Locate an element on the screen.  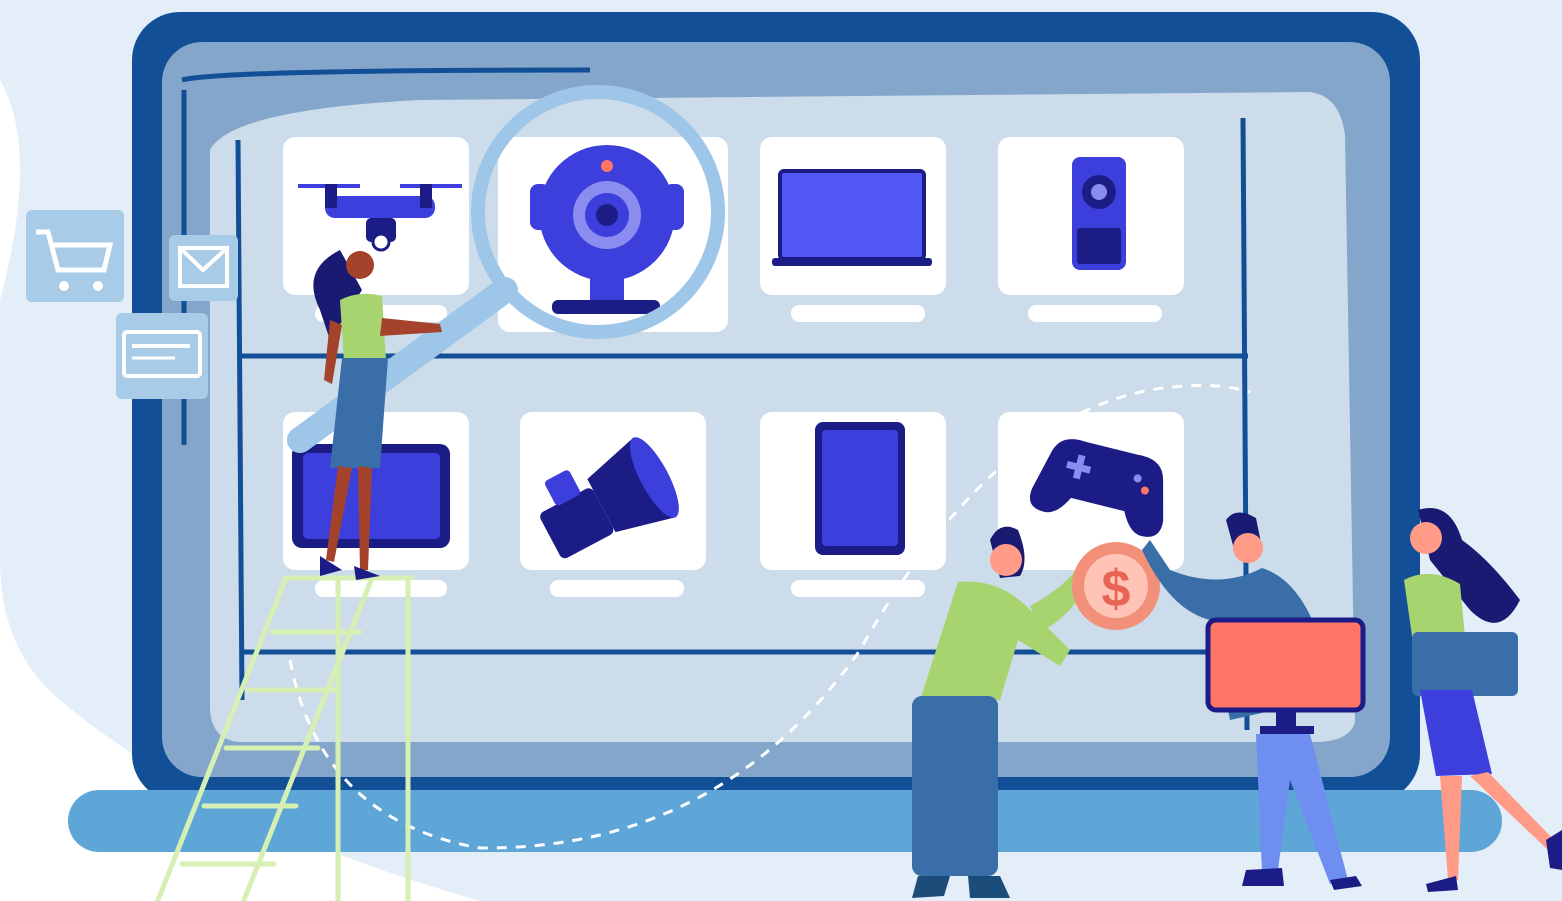
remote-control-icon is located at coordinates (1099, 213).